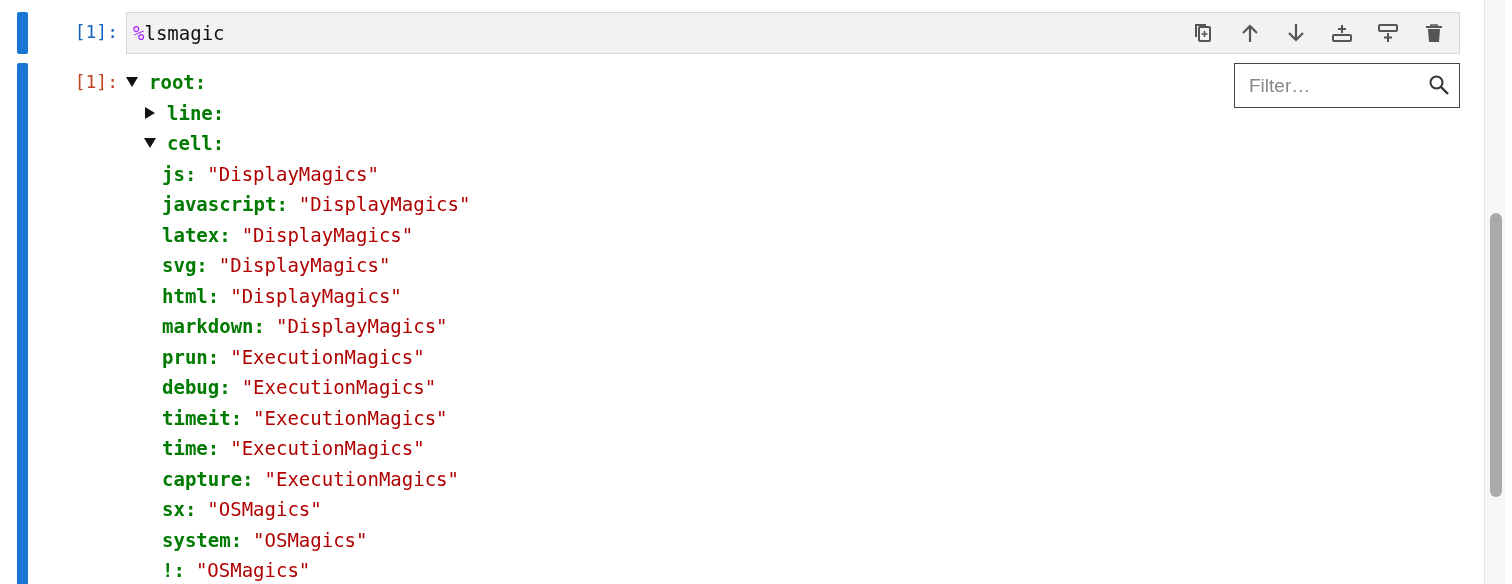  Describe the element at coordinates (196, 112) in the screenshot. I see `json-key: line:` at that location.